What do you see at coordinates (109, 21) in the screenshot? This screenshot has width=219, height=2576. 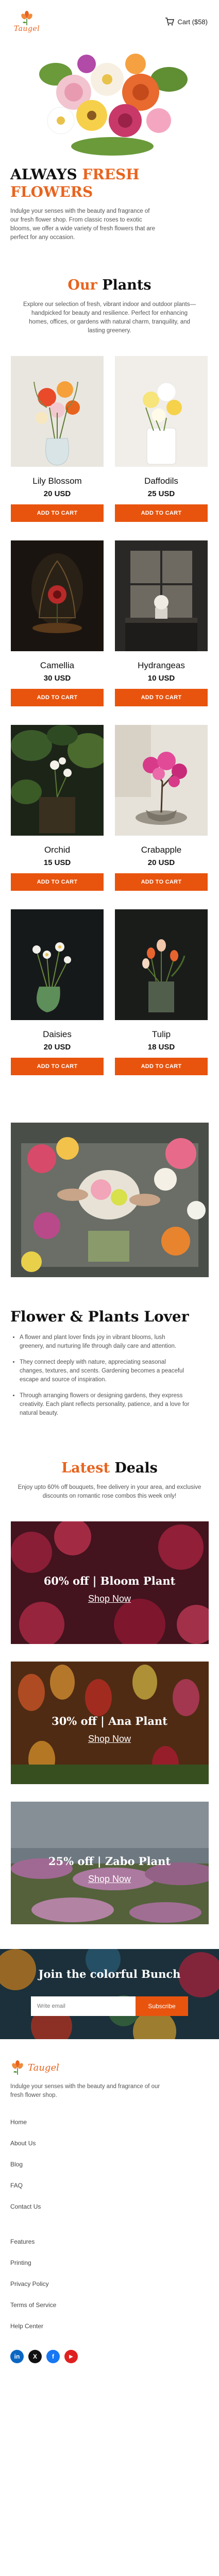 I see `header: Taugel Cart ($58)` at bounding box center [109, 21].